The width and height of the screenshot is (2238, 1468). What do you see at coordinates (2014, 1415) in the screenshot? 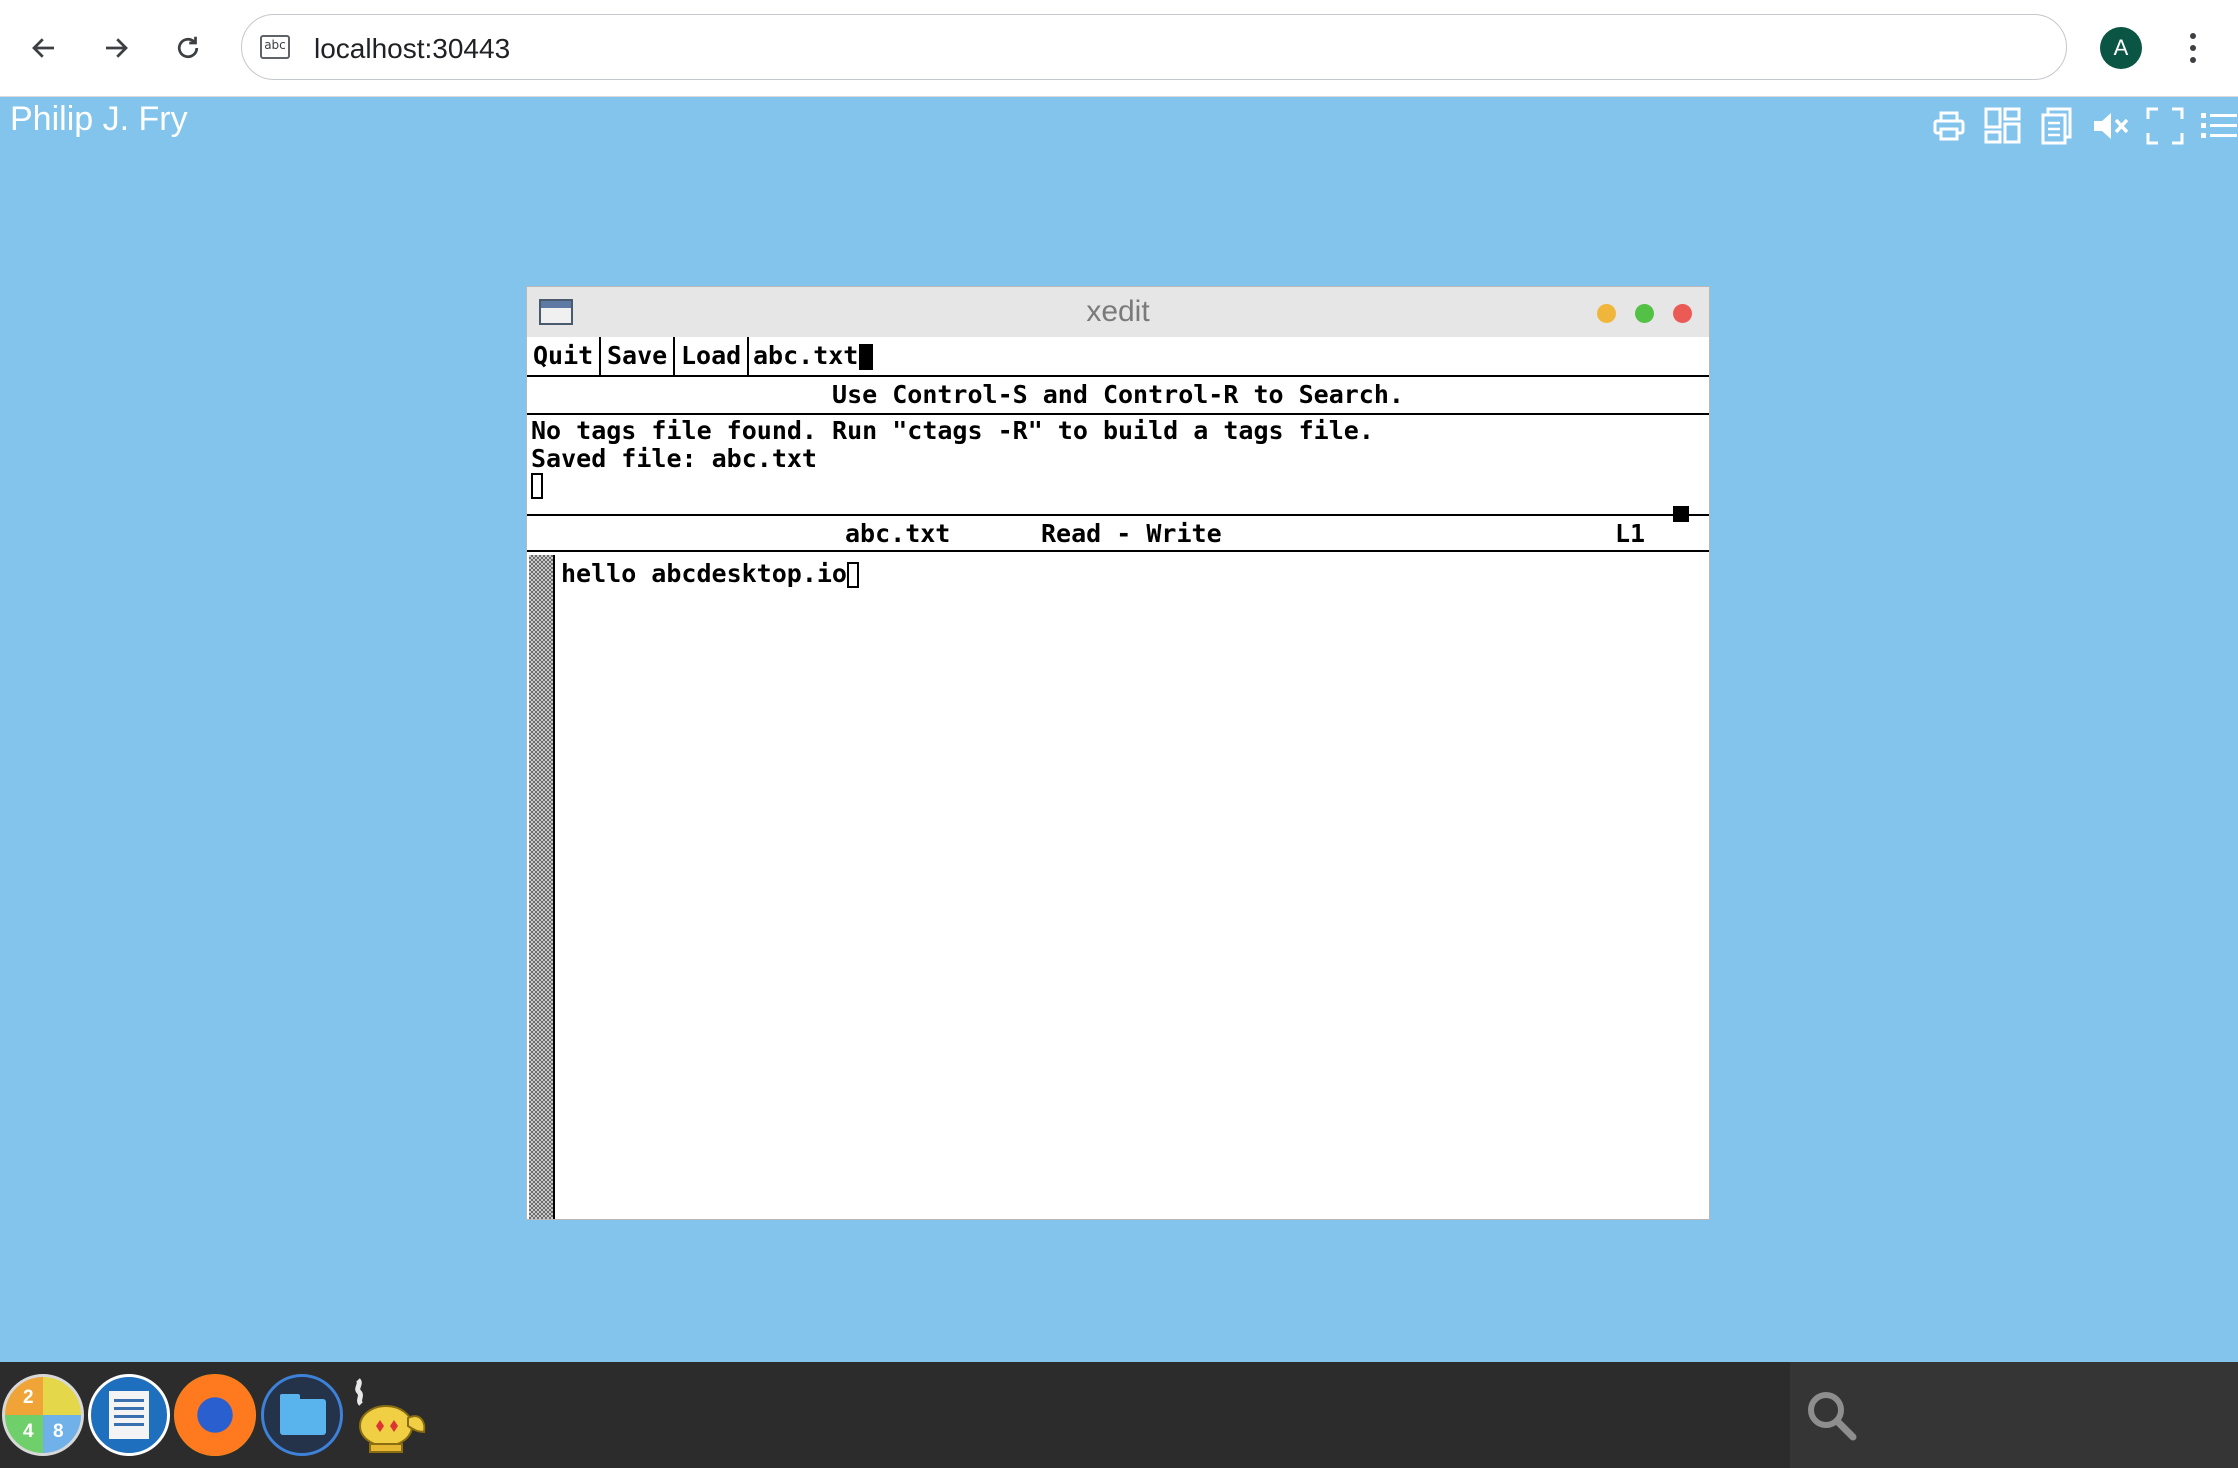
I see `search-area` at bounding box center [2014, 1415].